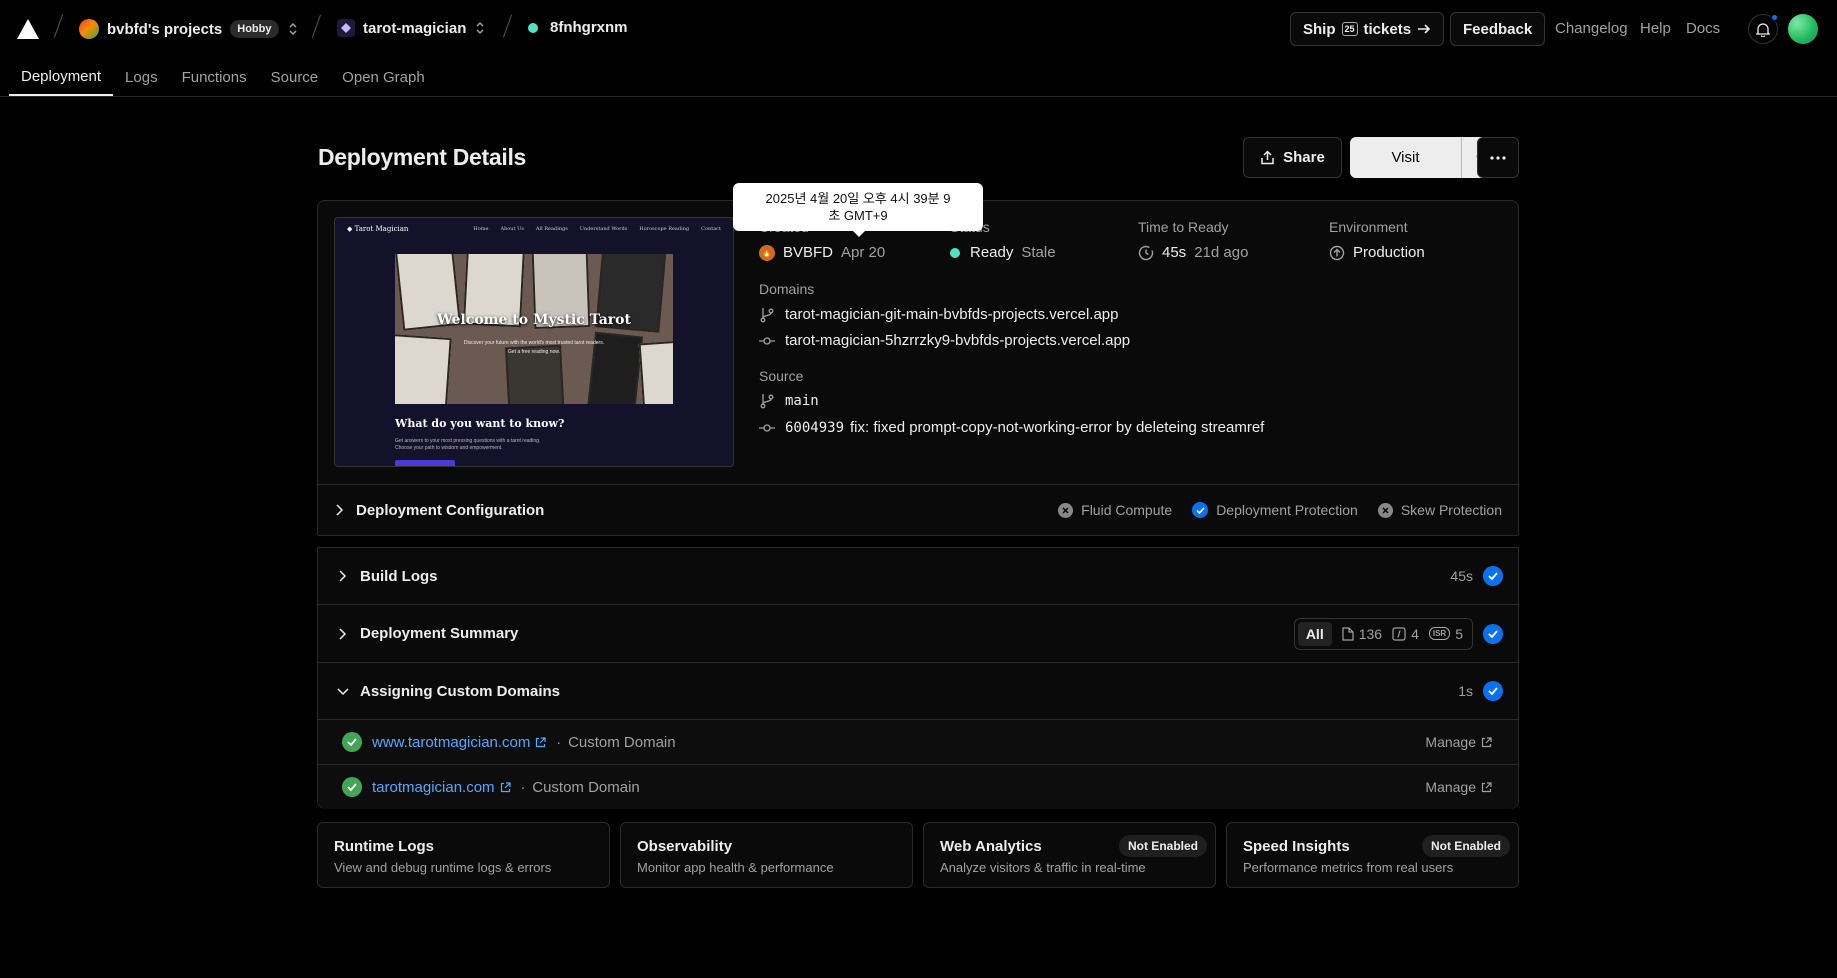 Image resolution: width=1837 pixels, height=978 pixels. Describe the element at coordinates (1465, 846) in the screenshot. I see `not-enabled-badge: Not Enabled` at that location.